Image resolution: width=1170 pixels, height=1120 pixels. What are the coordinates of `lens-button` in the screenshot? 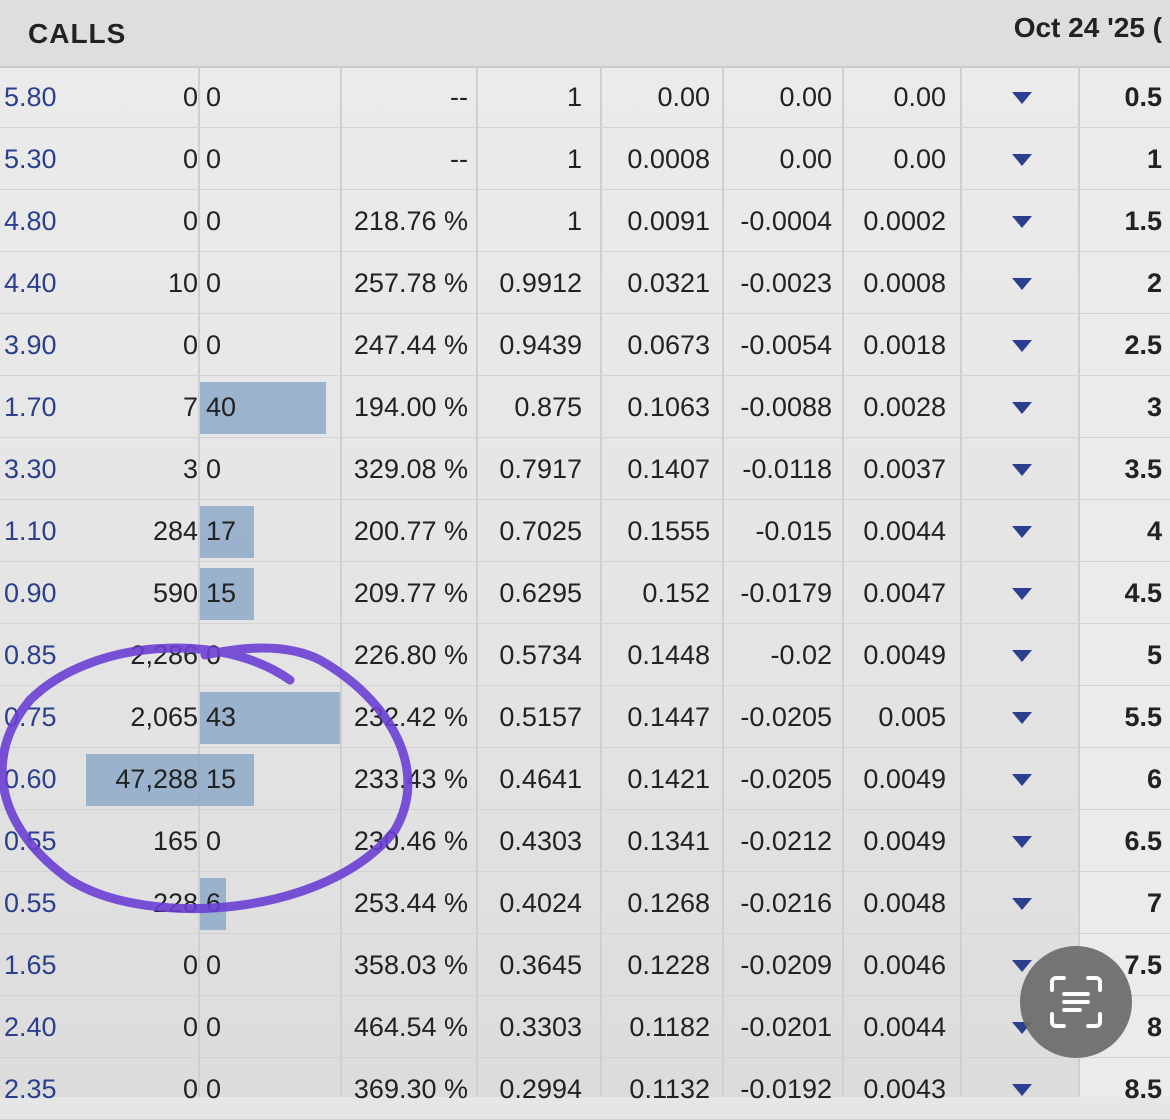 It's located at (1076, 1002).